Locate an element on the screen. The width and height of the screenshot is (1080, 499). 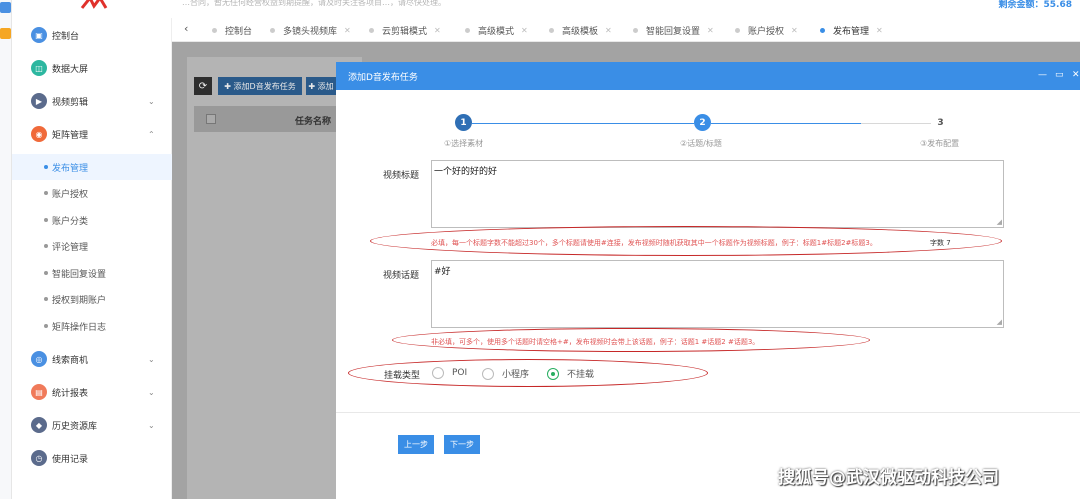
notice-marquee: …合同，暂无任何经营权益到期提醒，请及时关注各项目…，请尽快处理。 is located at coordinates (314, 3).